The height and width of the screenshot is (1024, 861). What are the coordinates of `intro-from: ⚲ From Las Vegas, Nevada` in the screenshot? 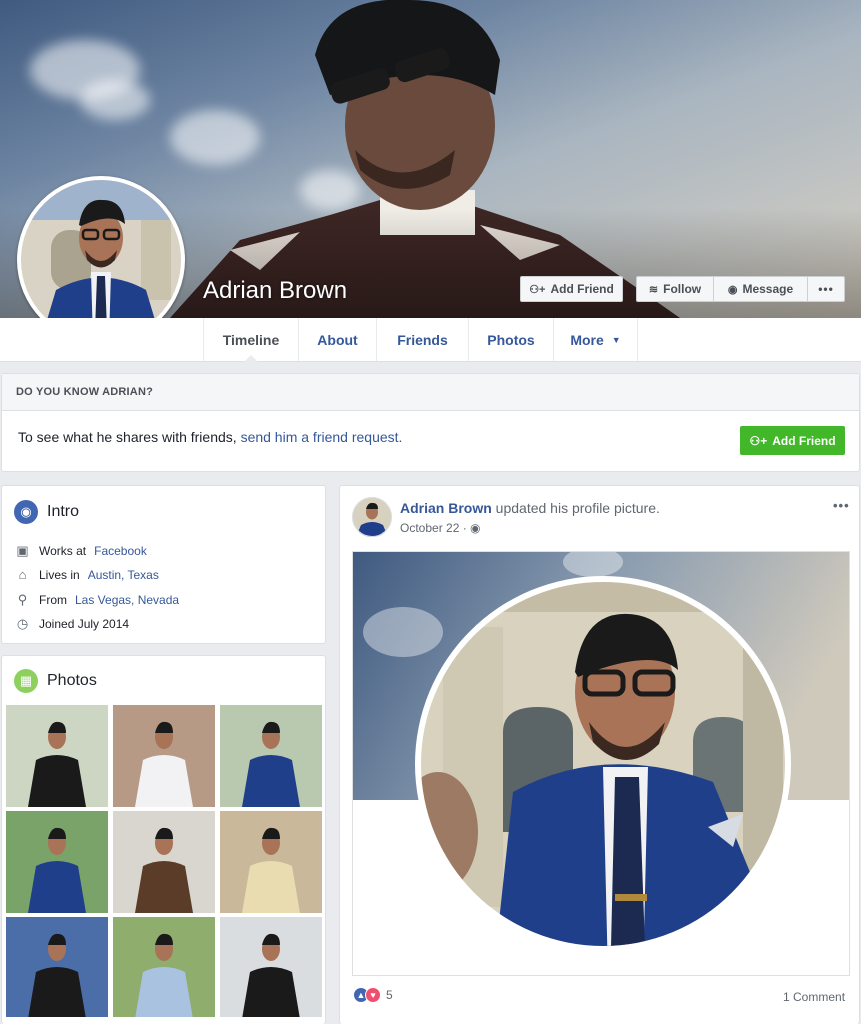 It's located at (96, 600).